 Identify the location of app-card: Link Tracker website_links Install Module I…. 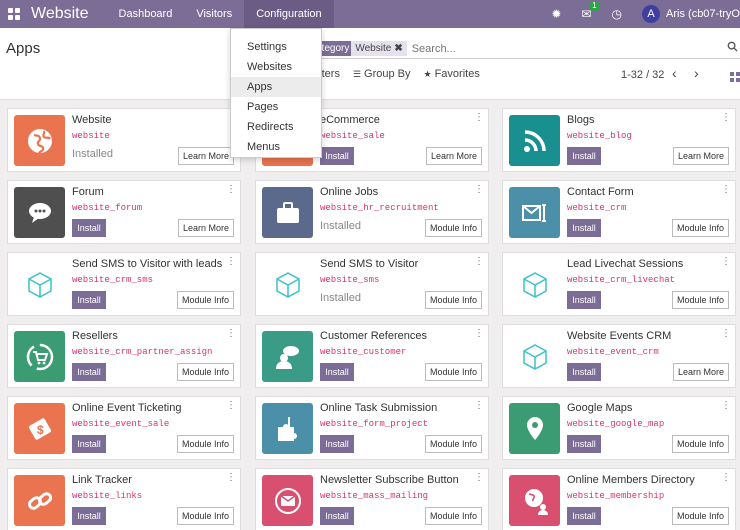
(124, 499).